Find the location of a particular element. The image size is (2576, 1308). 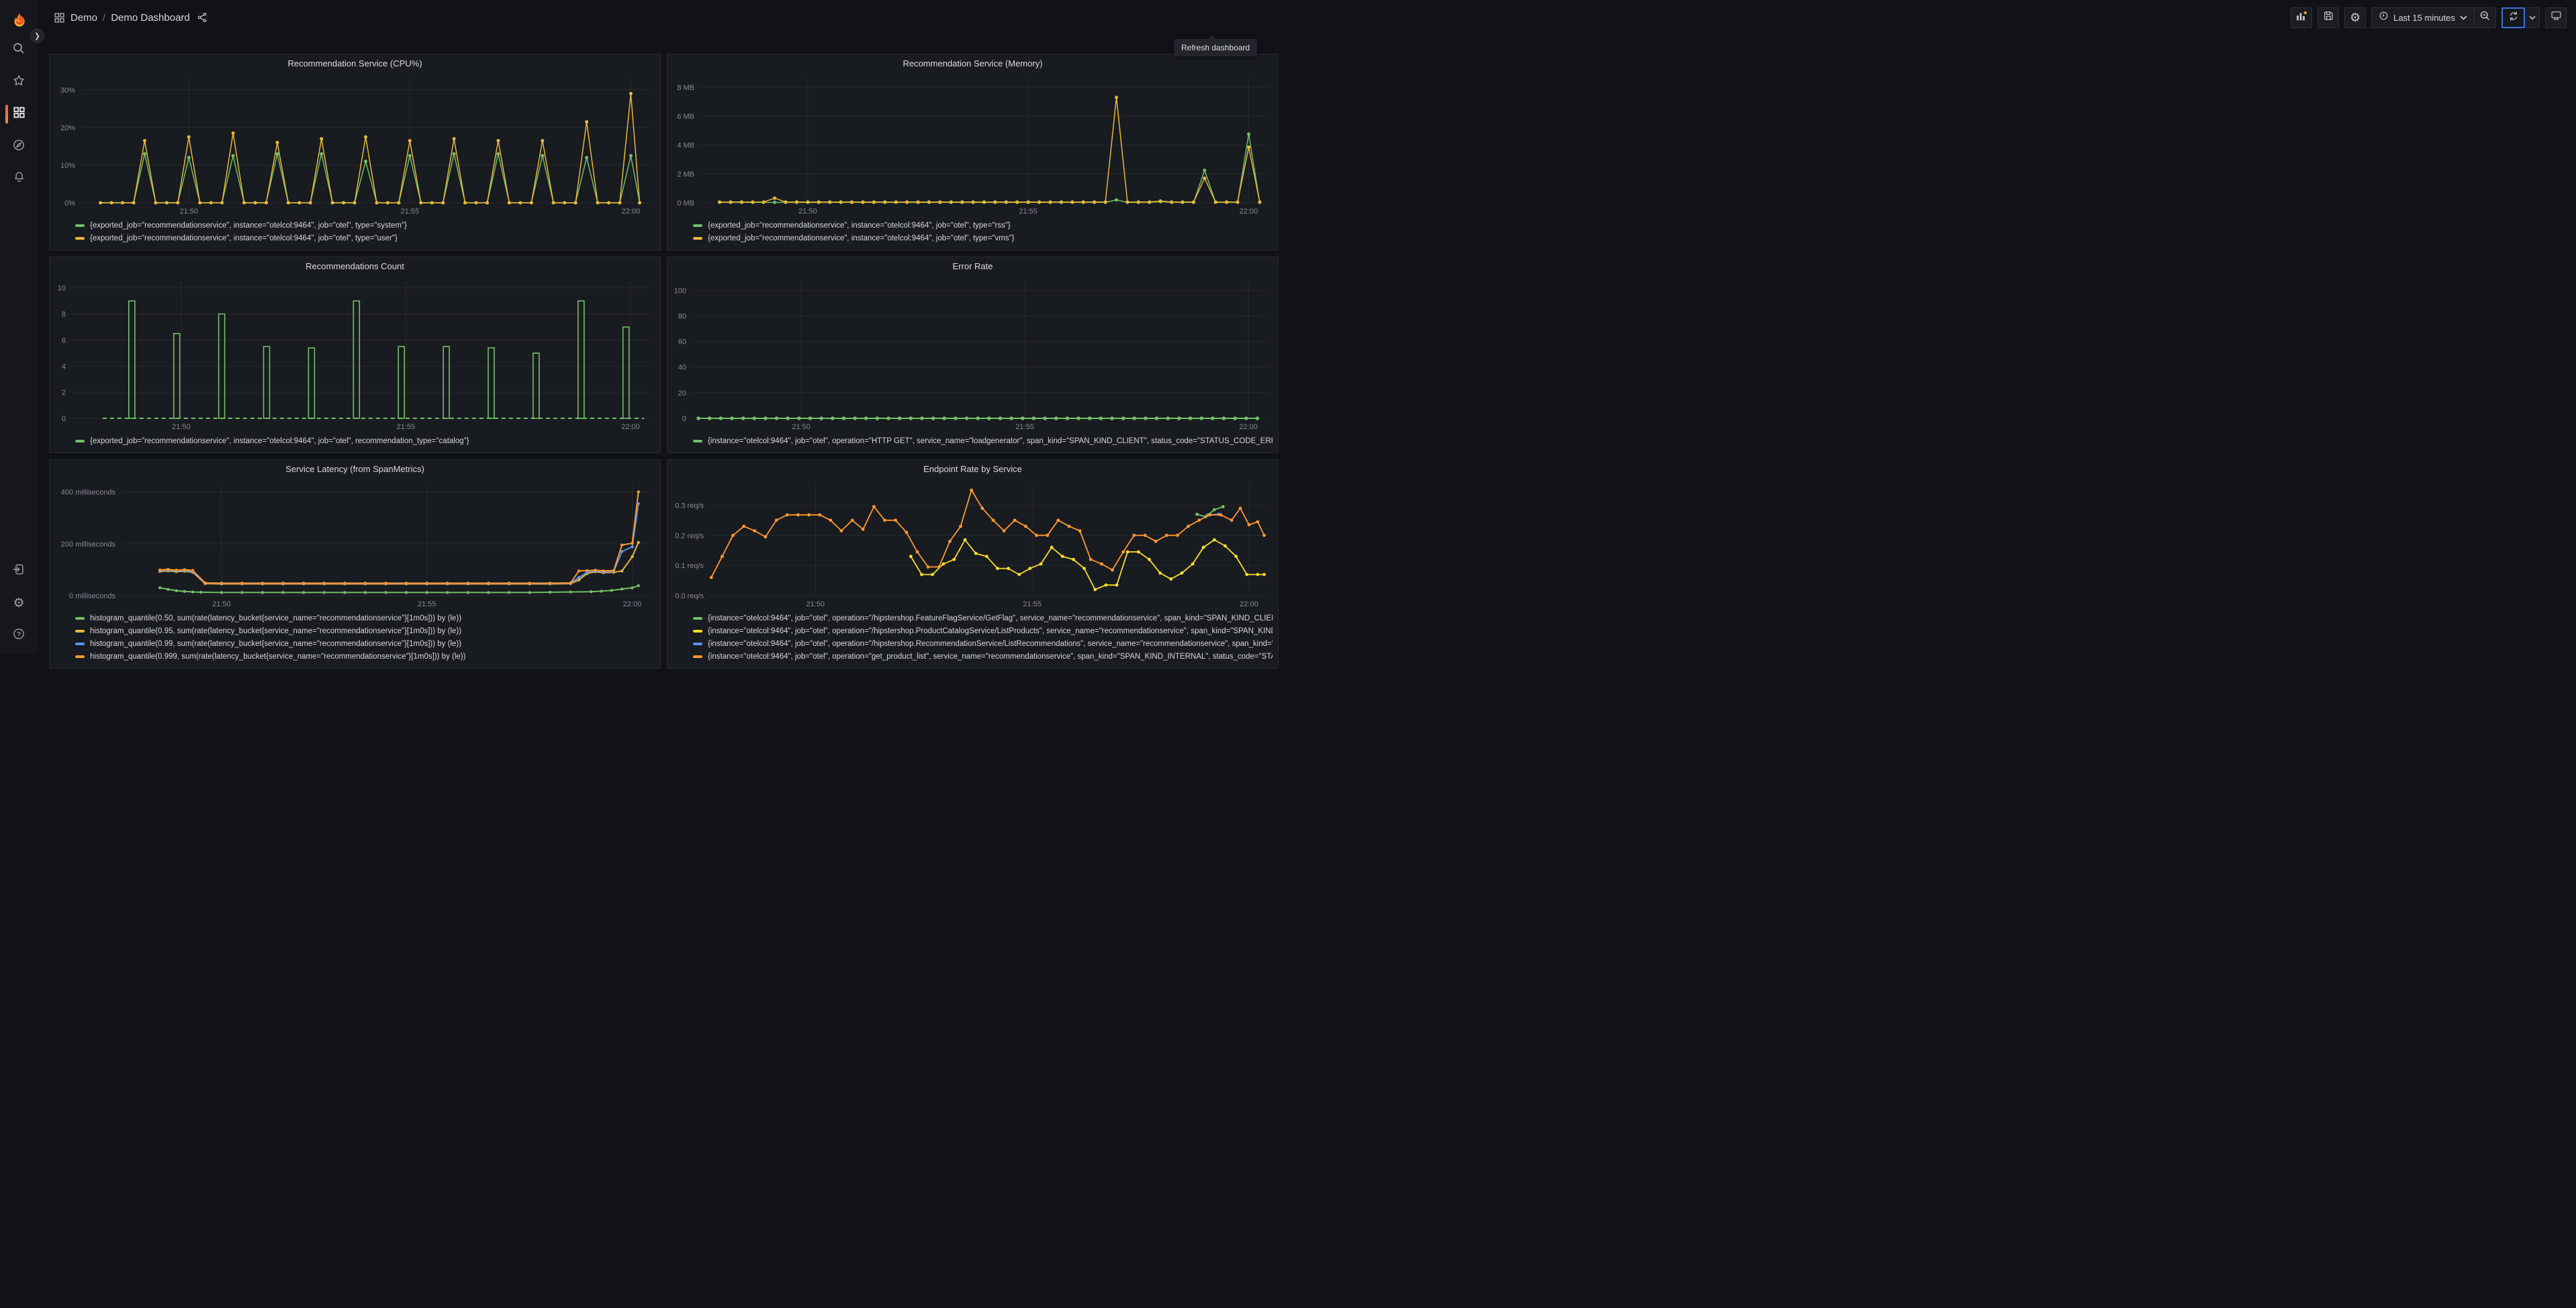

settings-icon: ⚙ is located at coordinates (19, 603).